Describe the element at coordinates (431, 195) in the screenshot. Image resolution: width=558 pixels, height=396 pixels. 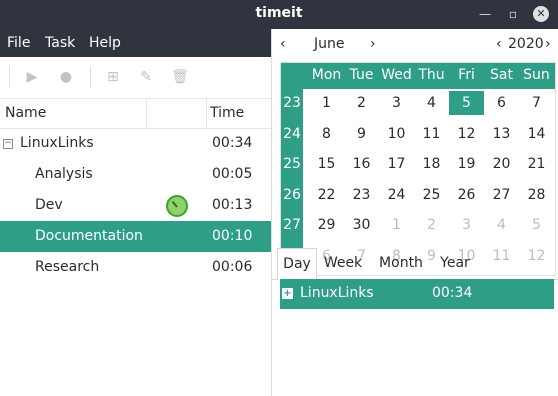
I see `calendar-day: 25` at that location.